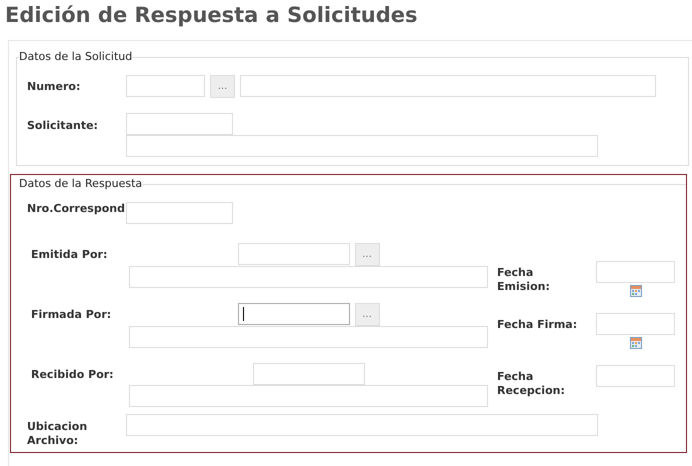 Image resolution: width=692 pixels, height=466 pixels. I want to click on field-label: Fecha Recepcion:, so click(531, 384).